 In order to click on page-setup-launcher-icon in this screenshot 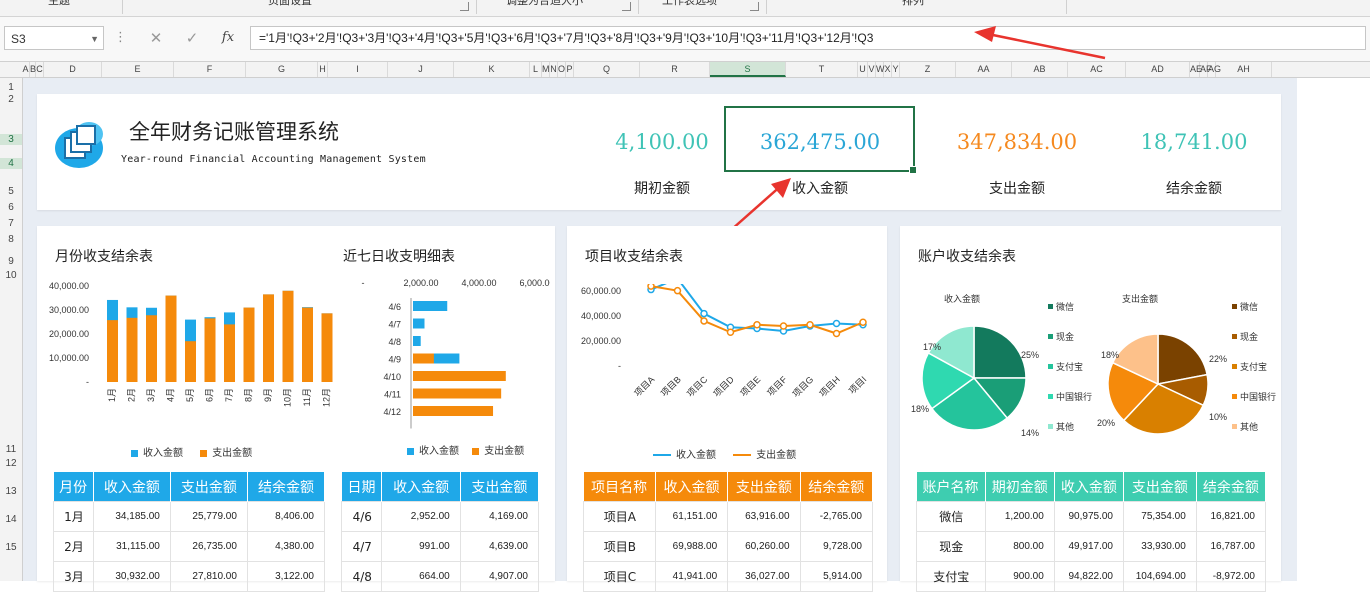, I will do `click(464, 6)`.